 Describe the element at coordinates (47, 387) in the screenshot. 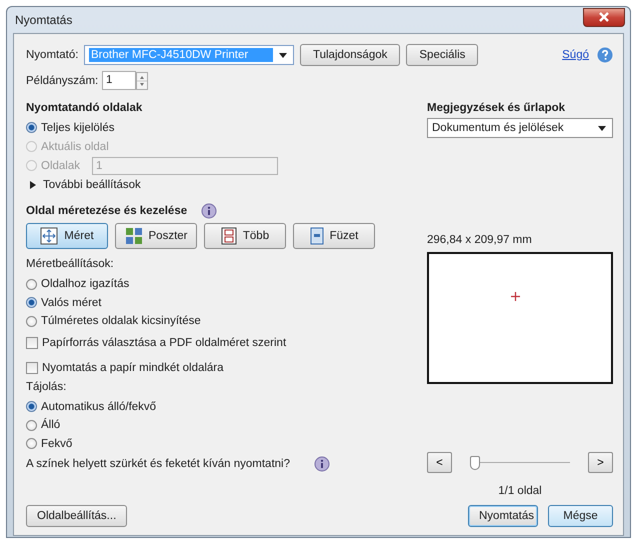

I see `orientation-label: Tájolás:` at that location.